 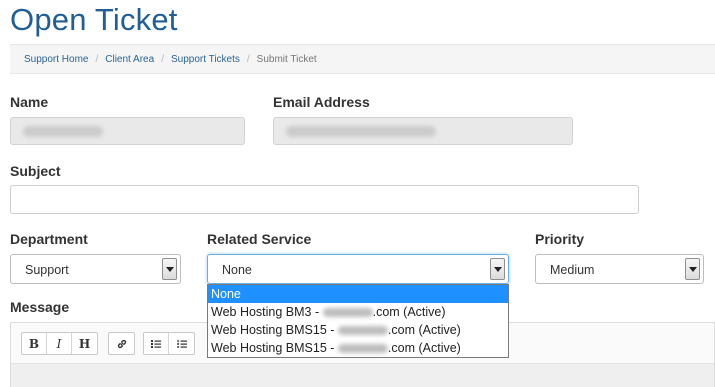 I want to click on link-button-group, so click(x=121, y=343).